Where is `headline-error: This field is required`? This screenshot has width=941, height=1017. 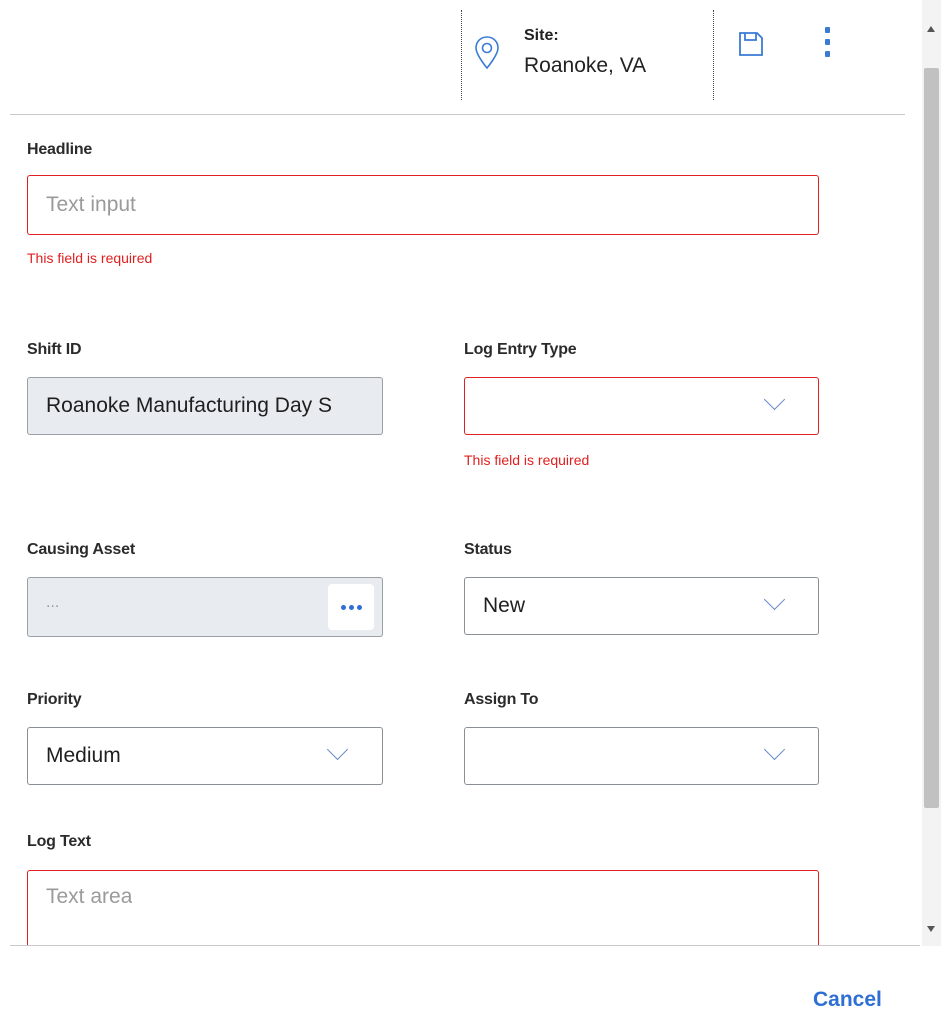 headline-error: This field is required is located at coordinates (90, 258).